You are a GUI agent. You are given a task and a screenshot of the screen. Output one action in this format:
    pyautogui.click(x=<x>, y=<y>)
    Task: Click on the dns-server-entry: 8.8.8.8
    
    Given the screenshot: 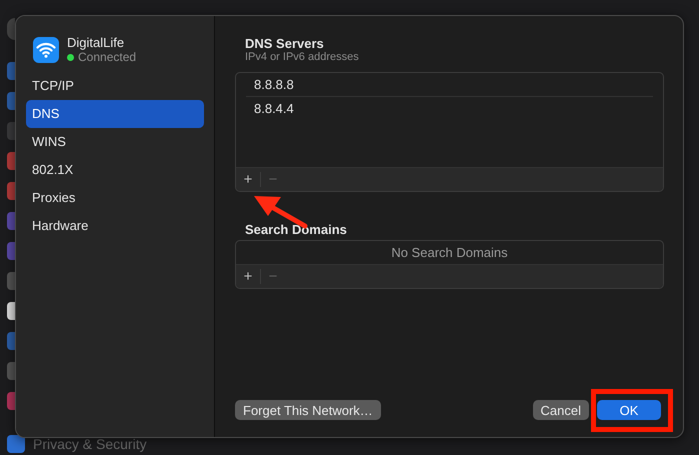 What is the action you would take?
    pyautogui.click(x=449, y=85)
    